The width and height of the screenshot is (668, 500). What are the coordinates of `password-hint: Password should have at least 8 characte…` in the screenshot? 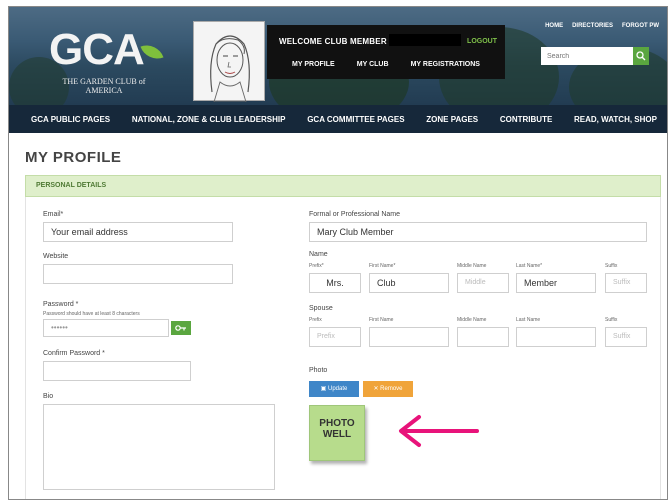 It's located at (91, 314).